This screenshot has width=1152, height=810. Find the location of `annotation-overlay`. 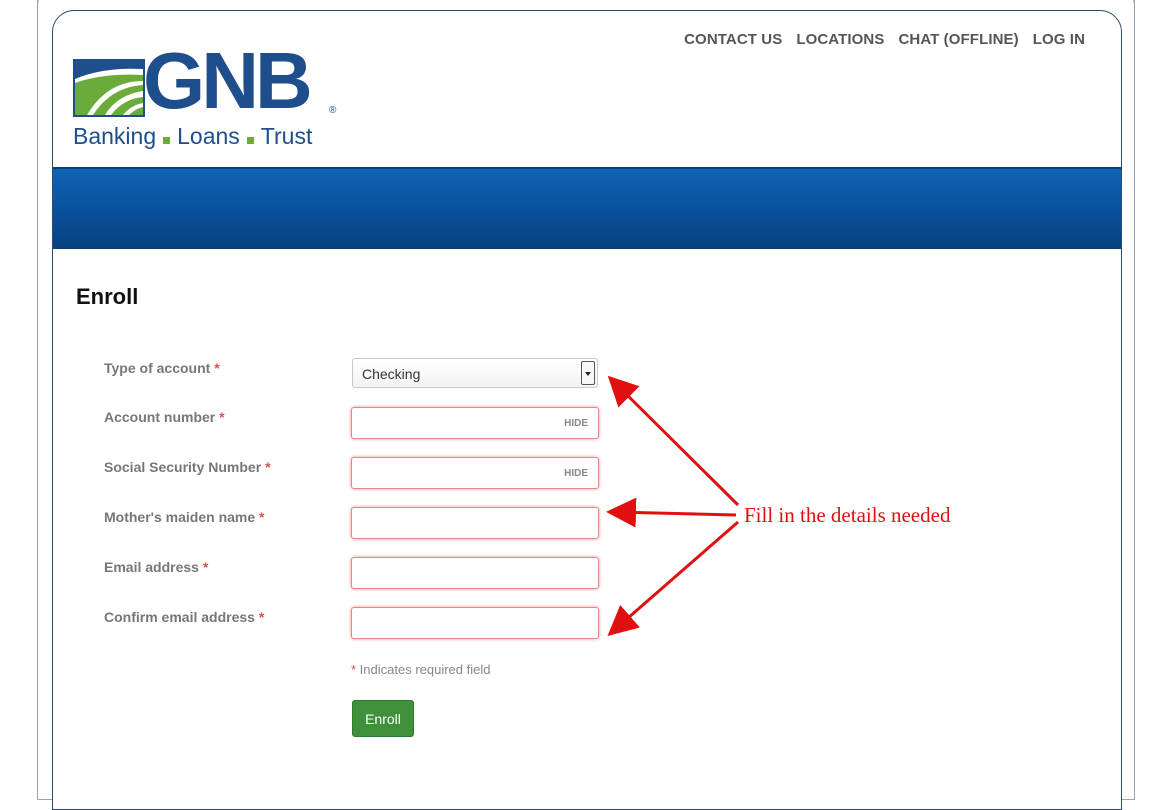

annotation-overlay is located at coordinates (673, 505).